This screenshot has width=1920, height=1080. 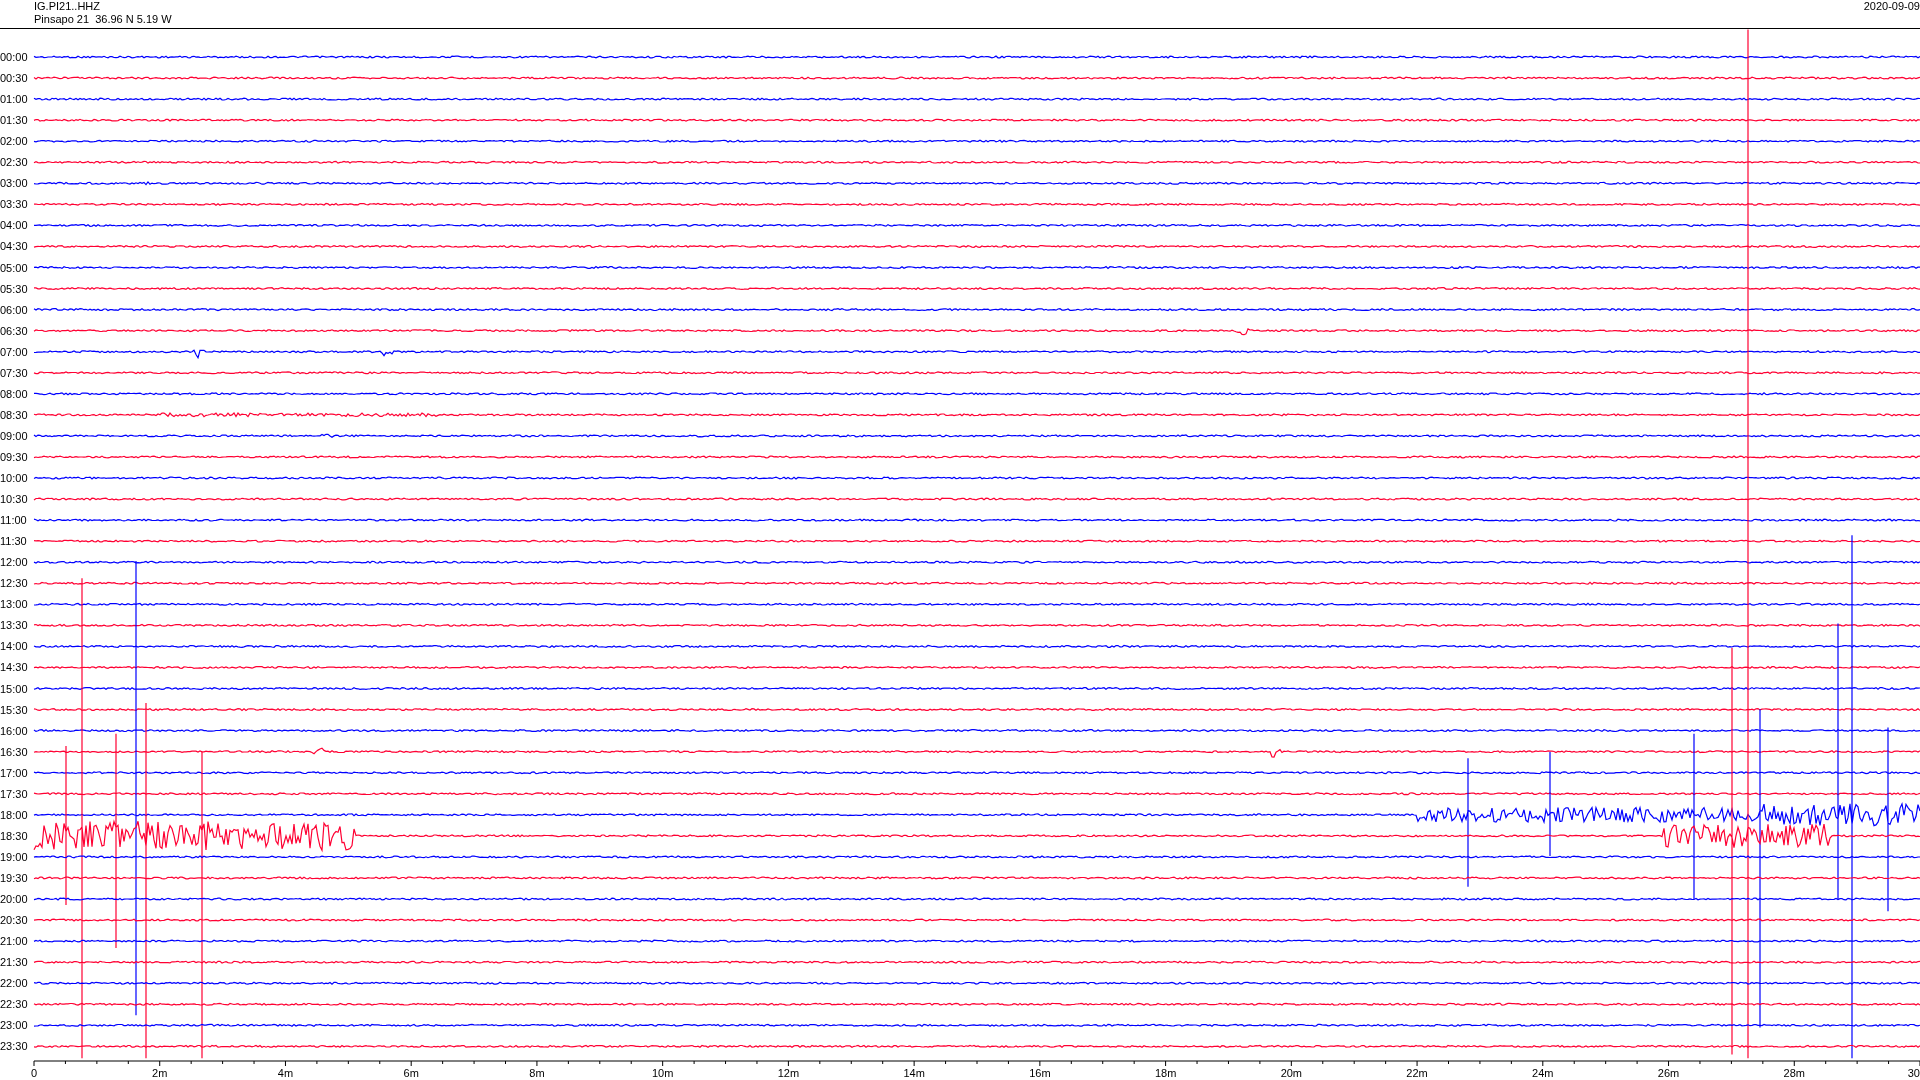 I want to click on time-label: 20:00, so click(x=14, y=899).